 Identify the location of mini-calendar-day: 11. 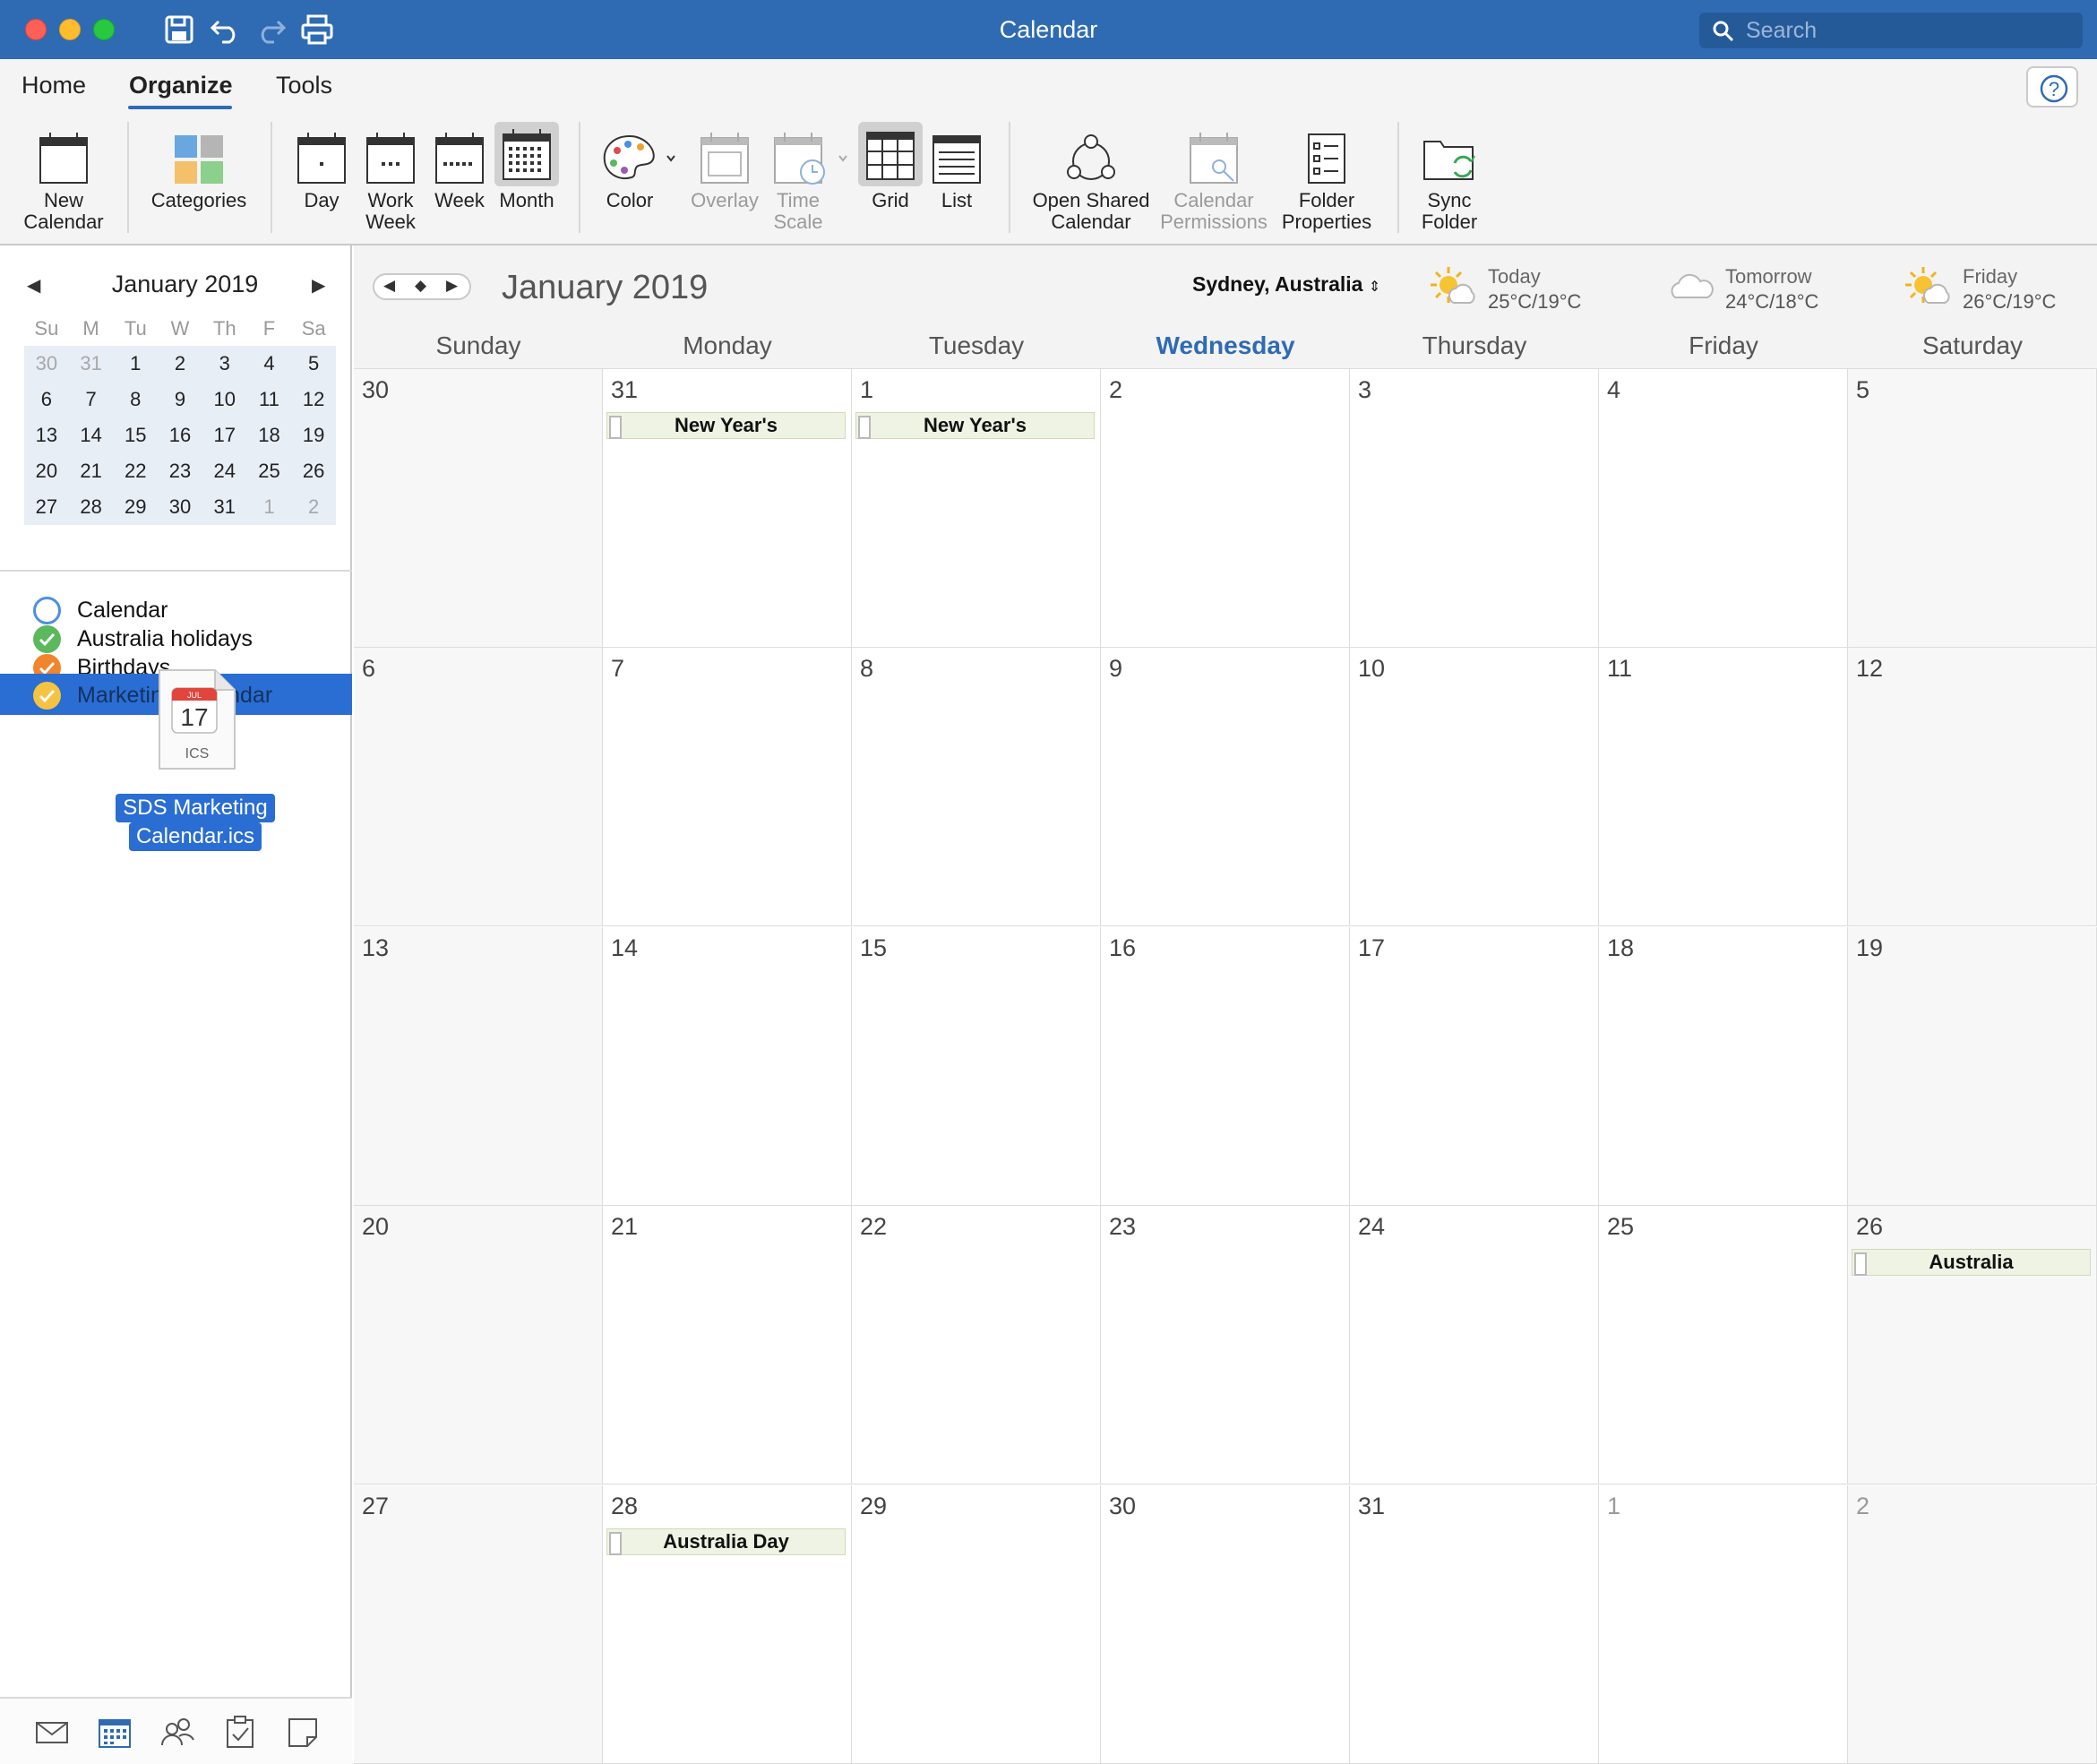
(270, 399).